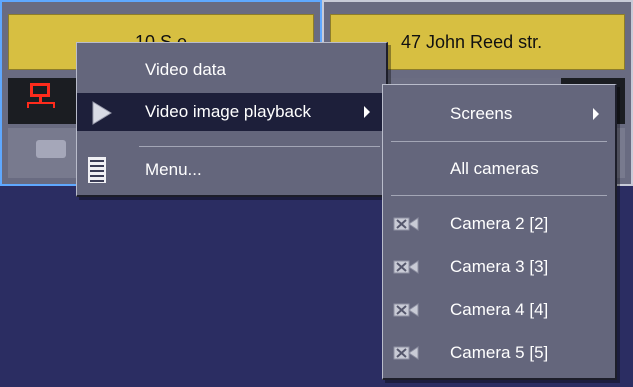  I want to click on submenu-item-camera-4: Camera 4 [4], so click(499, 310).